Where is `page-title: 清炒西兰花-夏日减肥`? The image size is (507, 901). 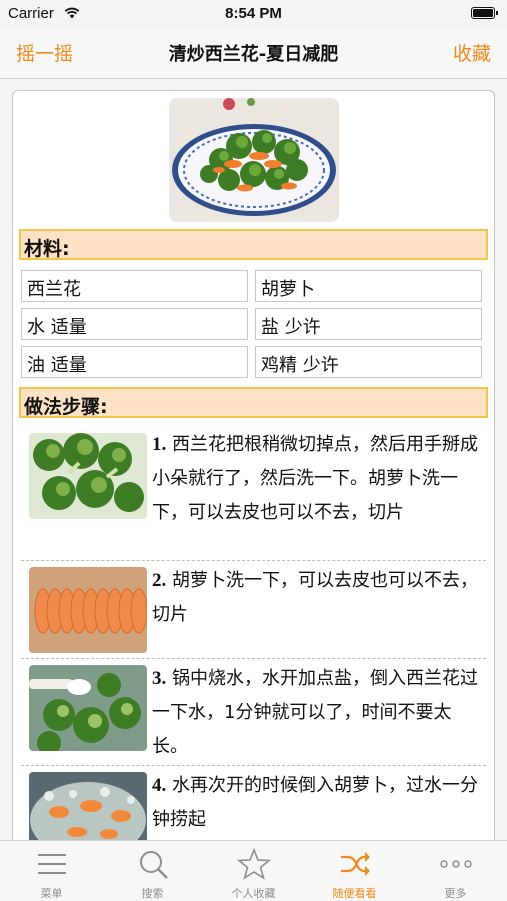
page-title: 清炒西兰花-夏日减肥 is located at coordinates (253, 54).